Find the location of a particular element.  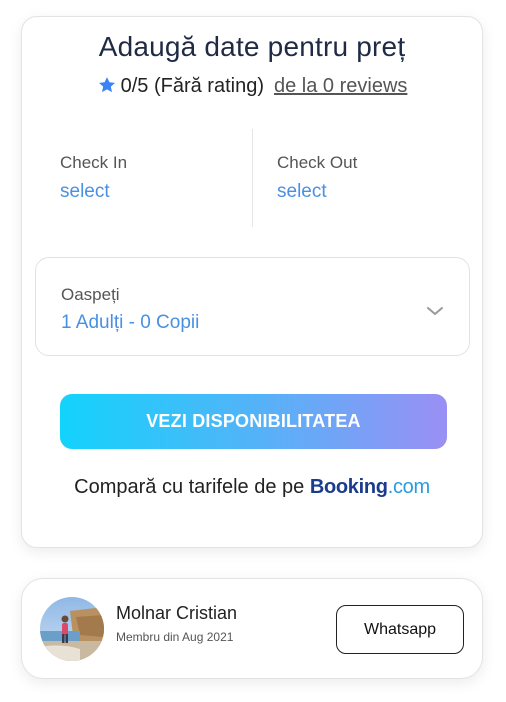

guests-label: Oaspeți is located at coordinates (90, 294).